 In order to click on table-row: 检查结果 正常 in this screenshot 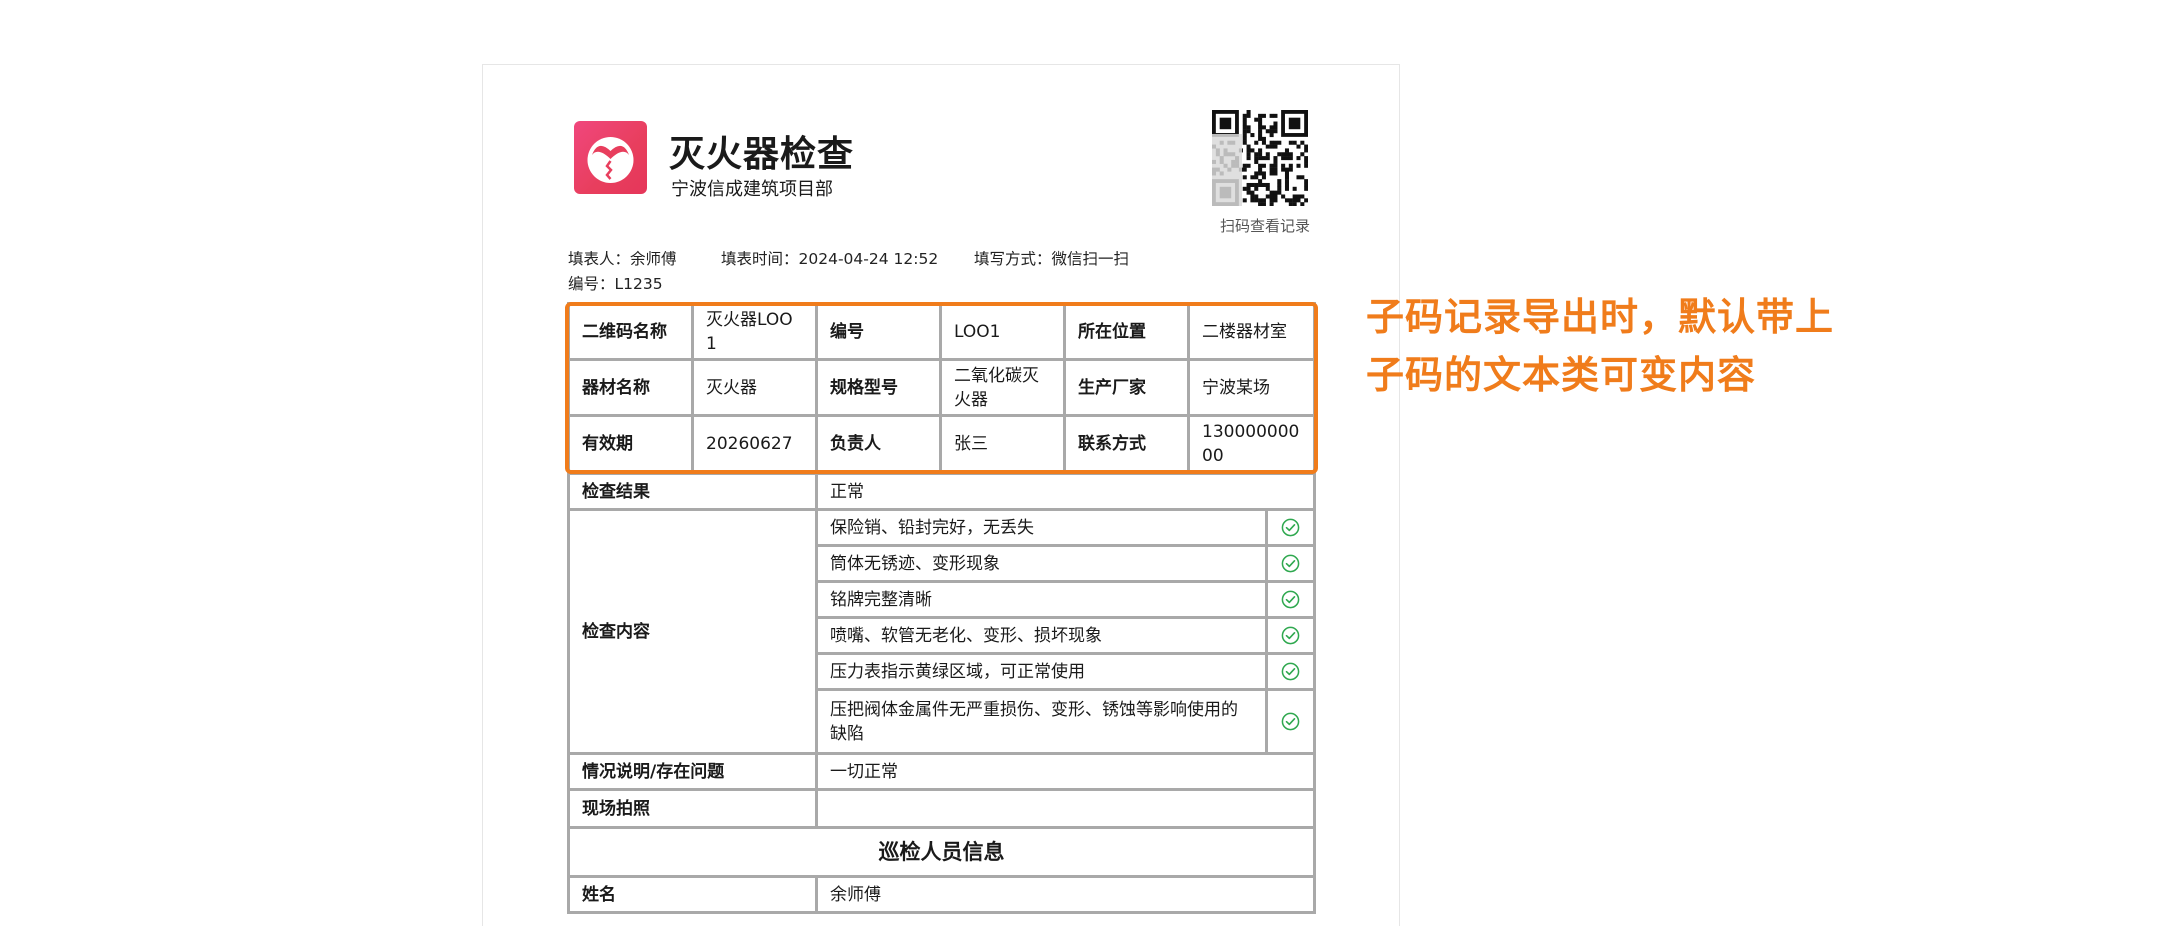, I will do `click(941, 491)`.